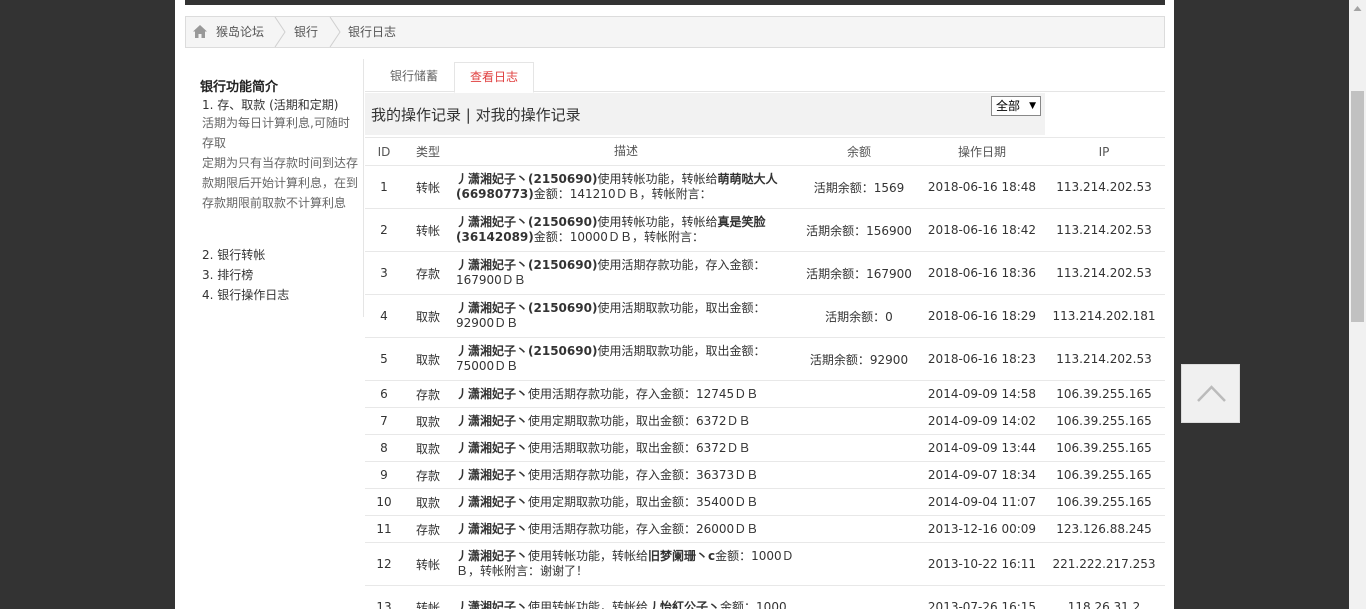 The image size is (1366, 609). Describe the element at coordinates (1104, 187) in the screenshot. I see `cell-ip: 113.214.202.53` at that location.